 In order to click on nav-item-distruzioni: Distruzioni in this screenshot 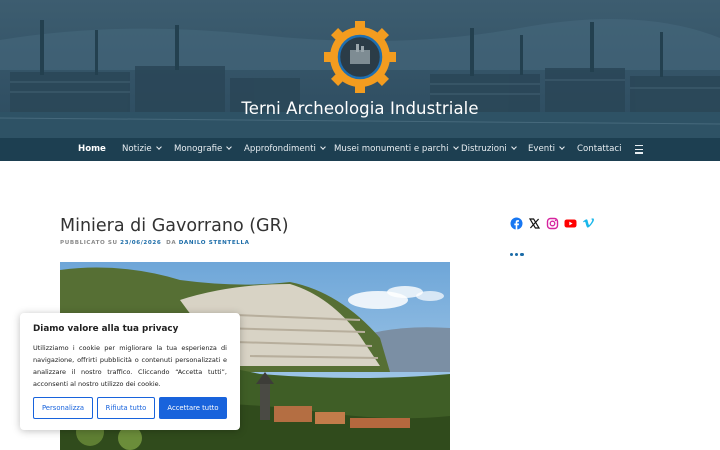, I will do `click(489, 149)`.